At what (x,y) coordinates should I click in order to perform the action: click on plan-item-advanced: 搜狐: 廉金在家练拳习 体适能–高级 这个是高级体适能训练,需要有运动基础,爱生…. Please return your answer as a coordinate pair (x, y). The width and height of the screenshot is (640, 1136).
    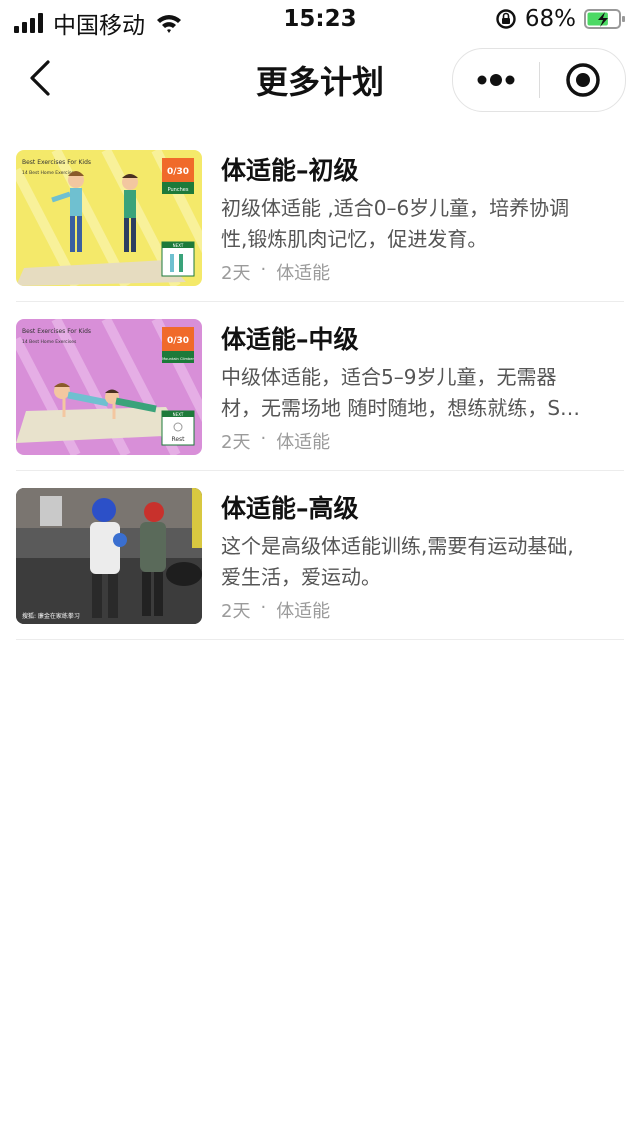
    Looking at the image, I should click on (320, 555).